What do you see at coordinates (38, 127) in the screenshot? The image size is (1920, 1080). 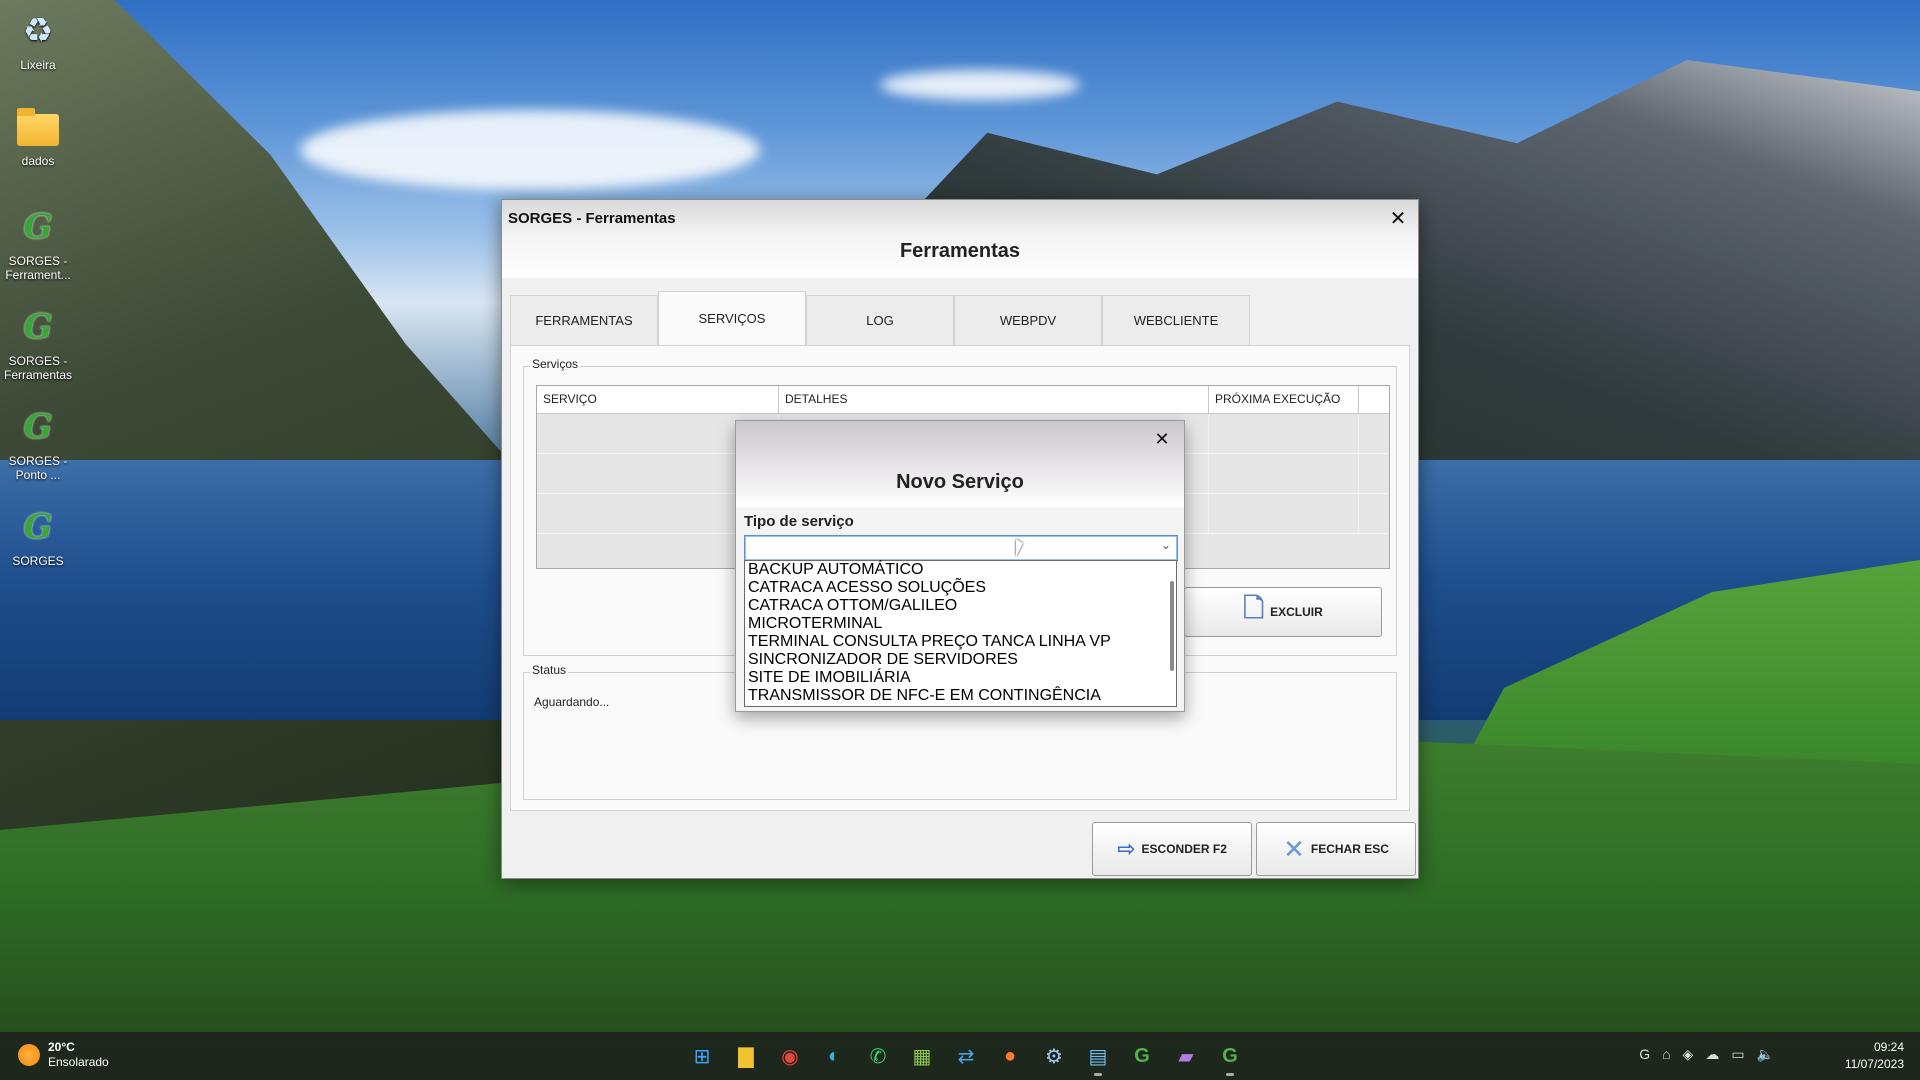 I see `folder-icon` at bounding box center [38, 127].